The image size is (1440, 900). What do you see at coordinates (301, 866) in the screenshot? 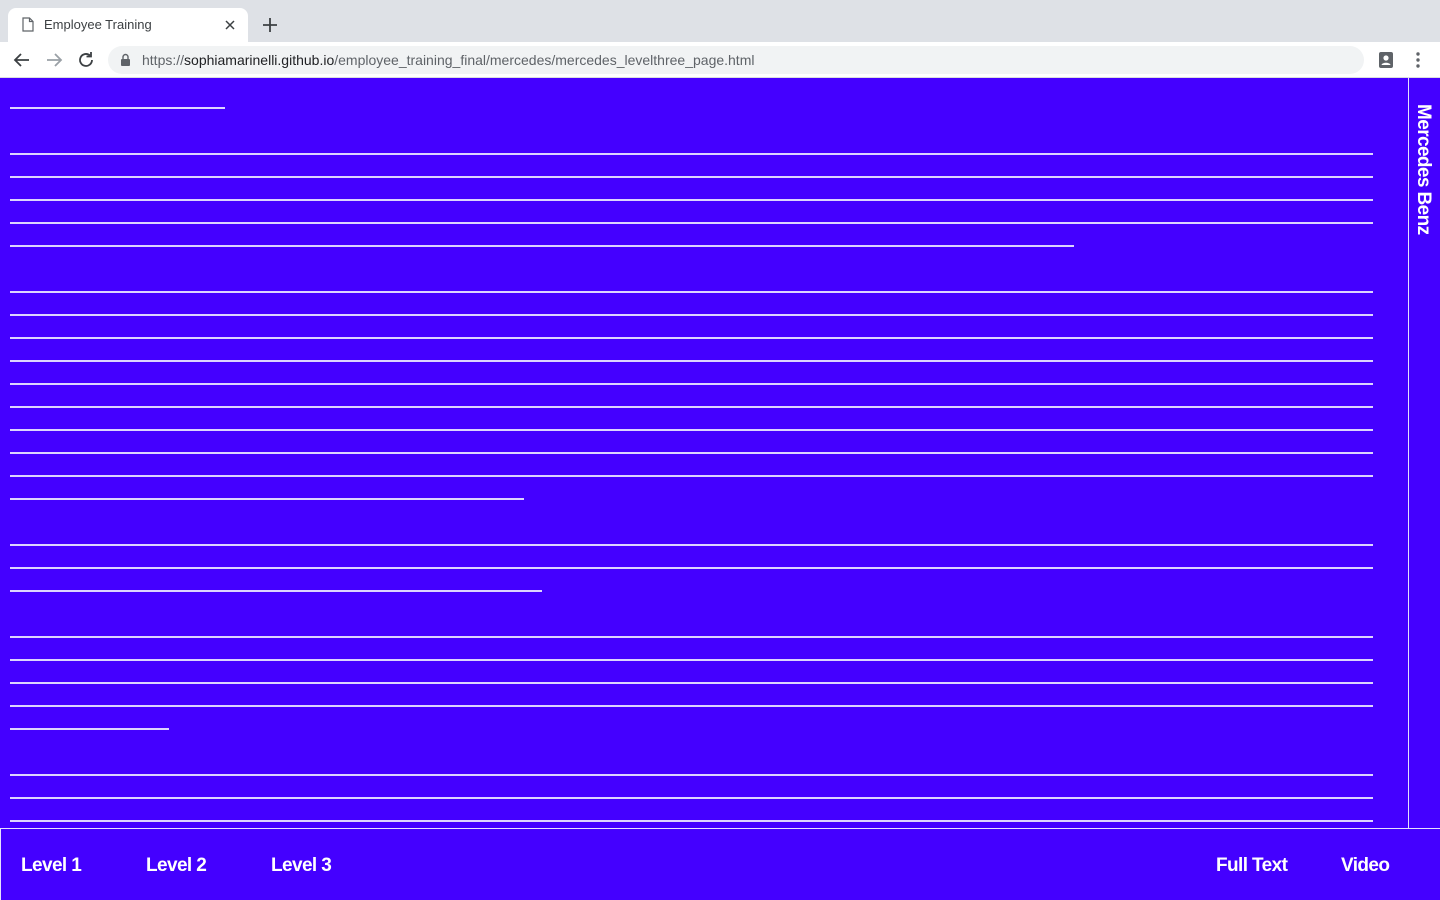
I see `nav-level-3: Level 3` at bounding box center [301, 866].